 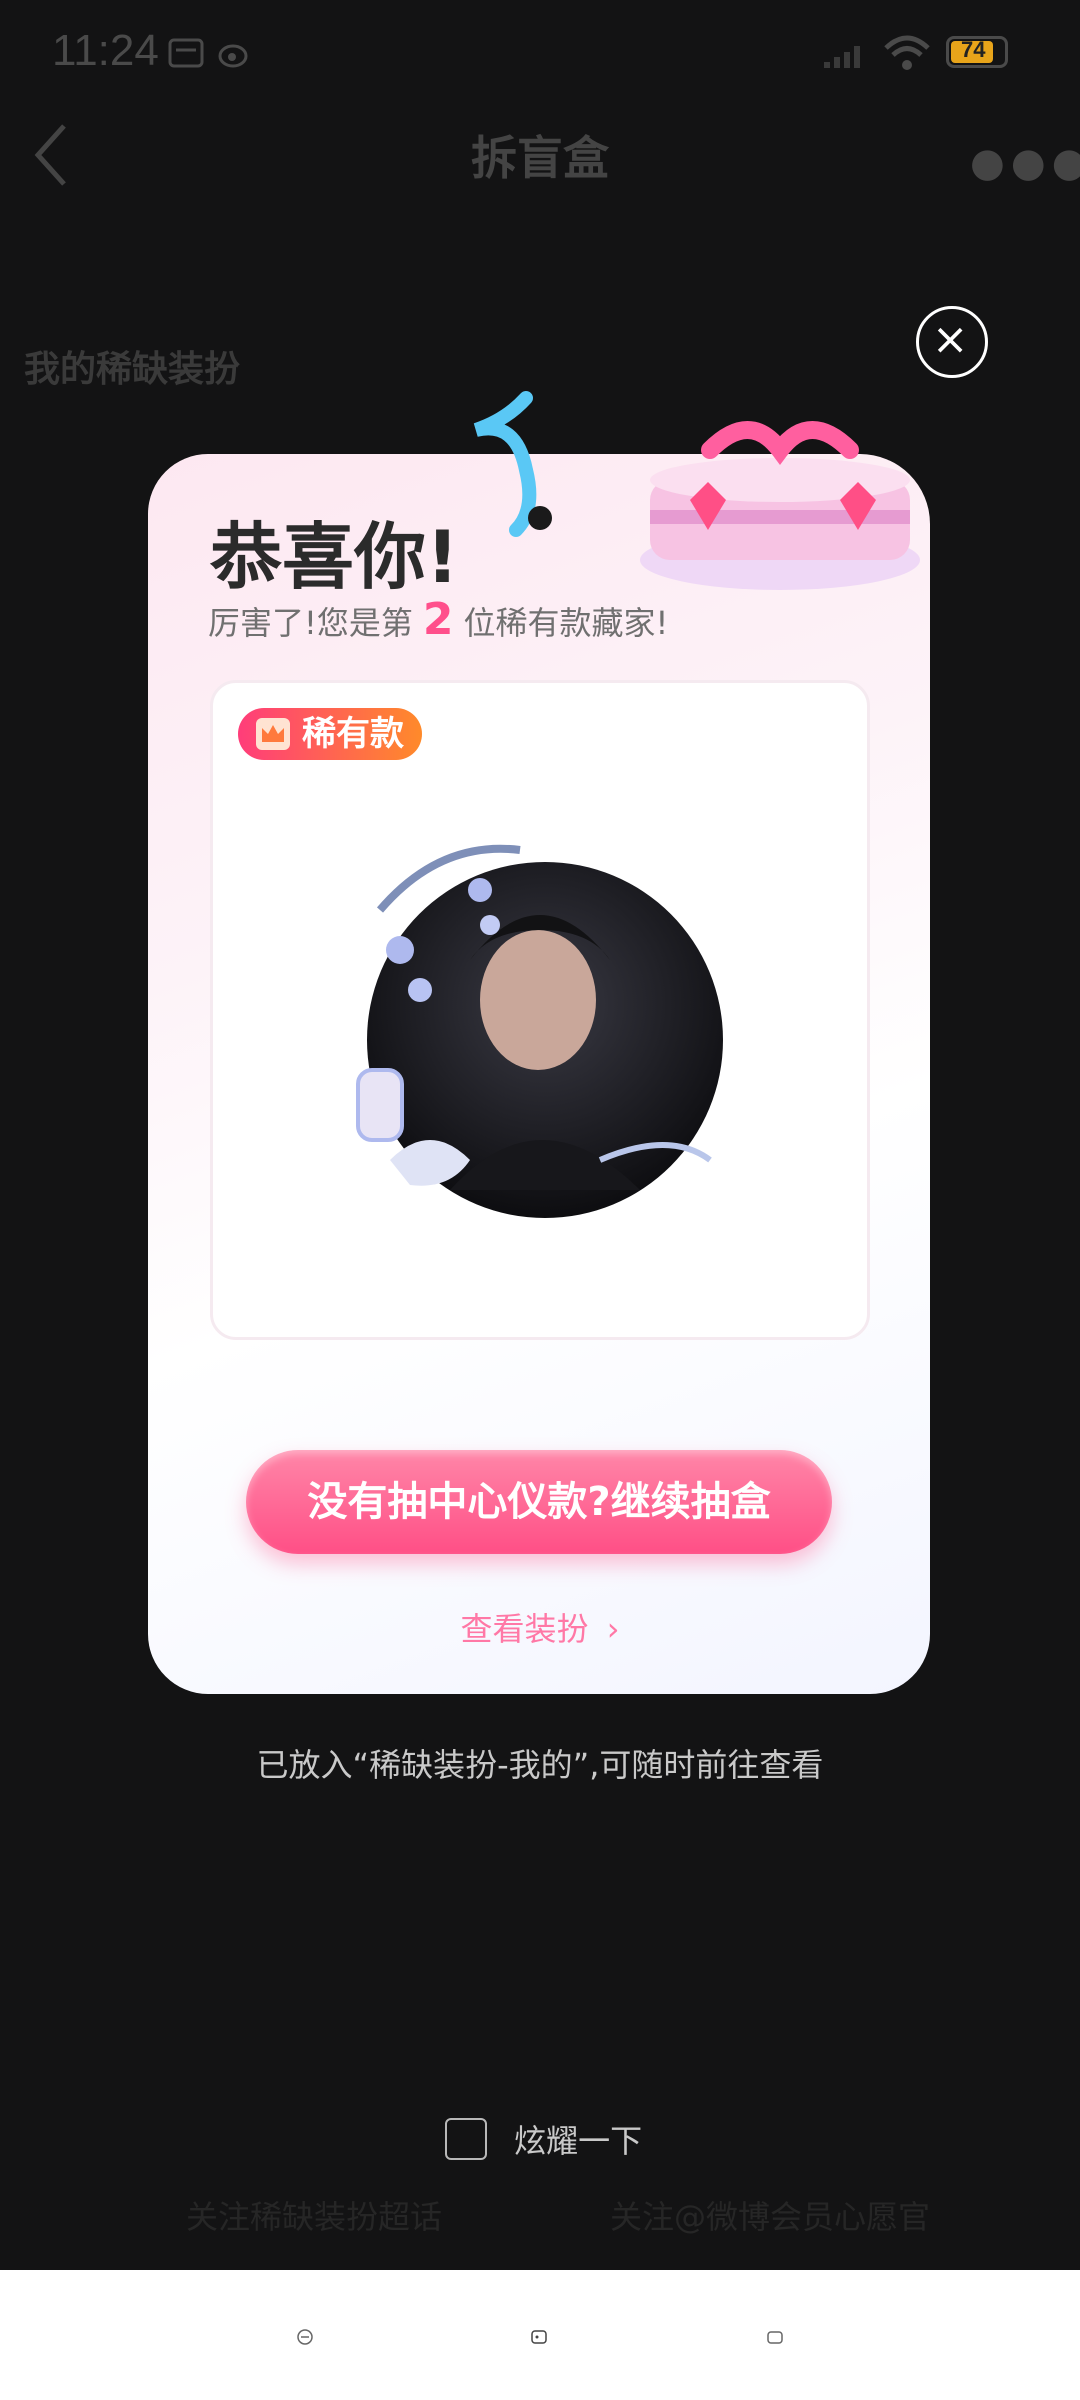 I want to click on show-off-checkbox: 炫耀一下, so click(x=543, y=2139).